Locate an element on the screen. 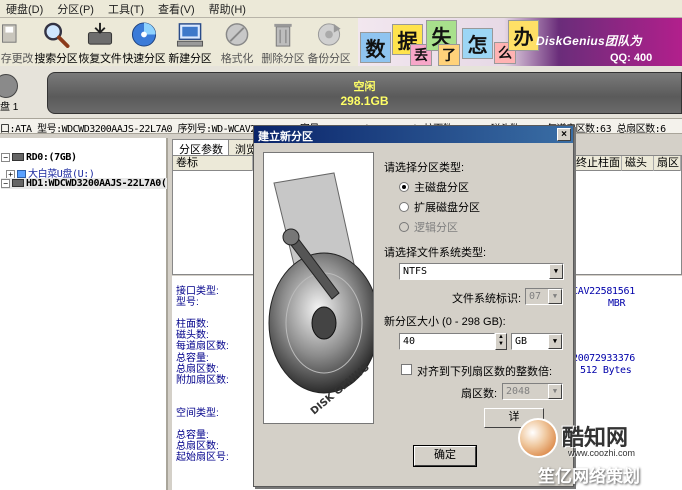  watermark-url: www.coozhi.com is located at coordinates (602, 453).